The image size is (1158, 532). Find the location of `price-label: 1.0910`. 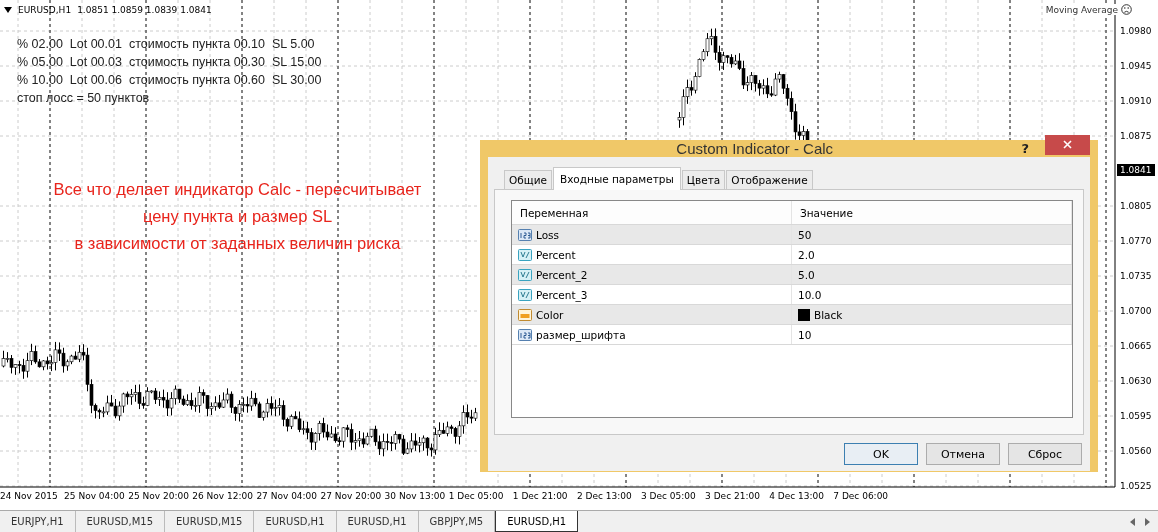

price-label: 1.0910 is located at coordinates (1136, 101).